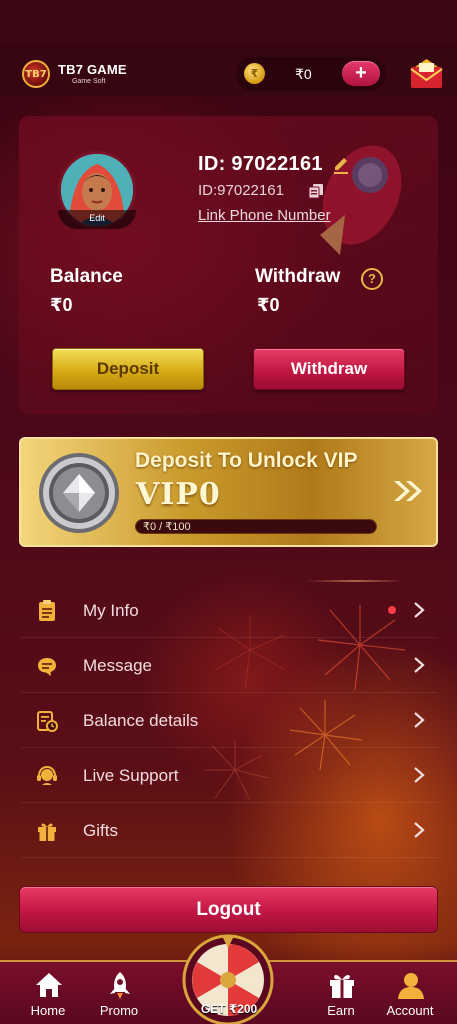  What do you see at coordinates (120, 985) in the screenshot?
I see `rocket-icon` at bounding box center [120, 985].